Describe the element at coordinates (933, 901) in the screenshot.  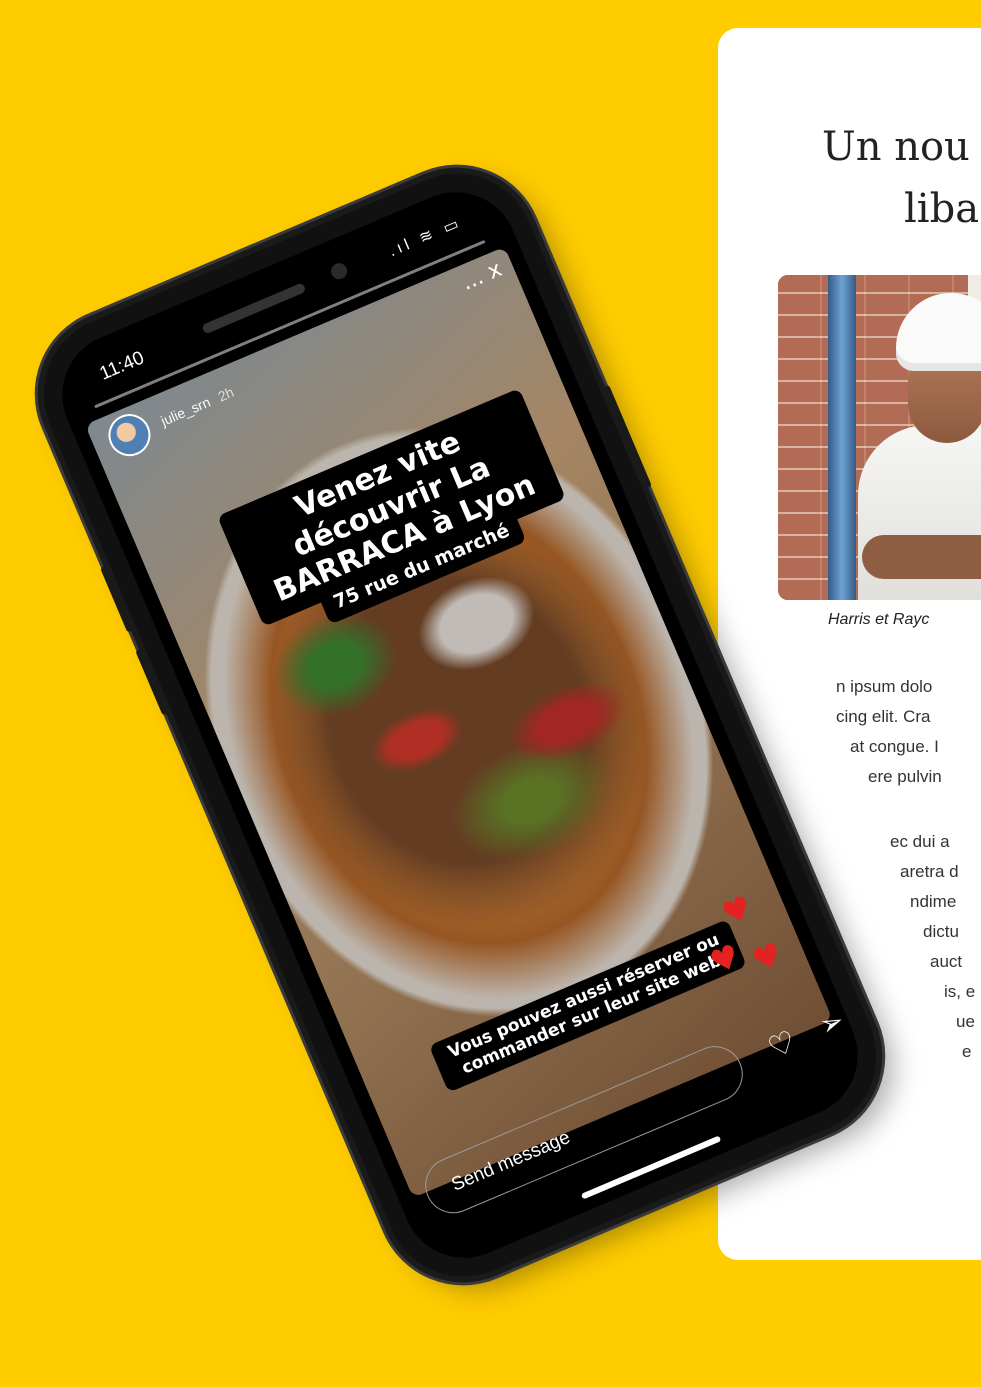
I see `paragraph-line: ndime` at that location.